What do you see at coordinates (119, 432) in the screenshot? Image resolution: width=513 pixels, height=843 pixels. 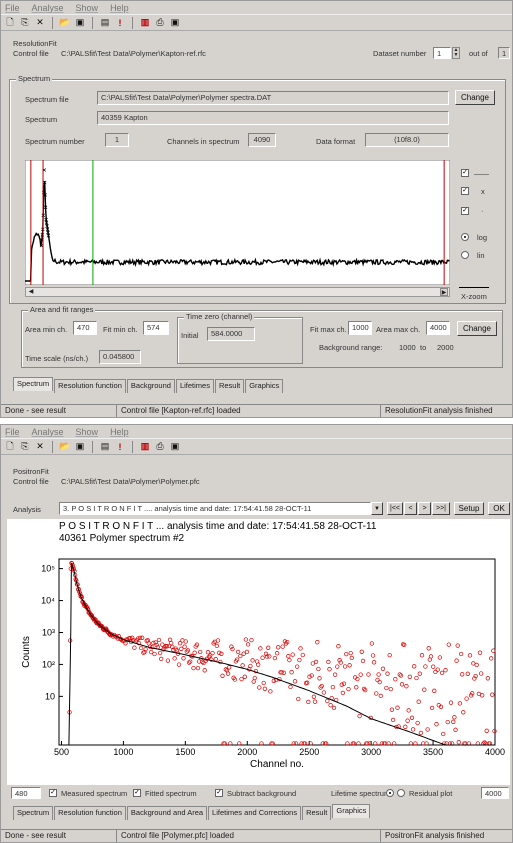 I see `menu-help-2: Help` at bounding box center [119, 432].